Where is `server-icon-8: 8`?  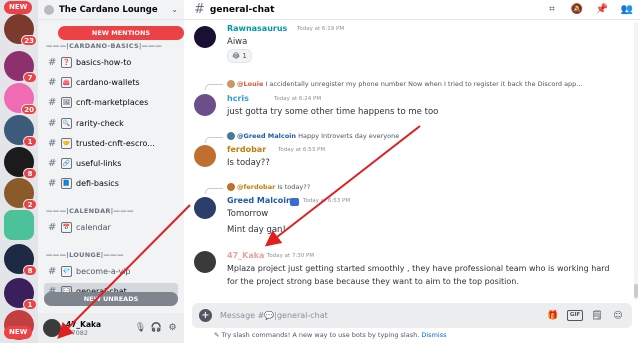
server-icon-8: 8 is located at coordinates (20, 260).